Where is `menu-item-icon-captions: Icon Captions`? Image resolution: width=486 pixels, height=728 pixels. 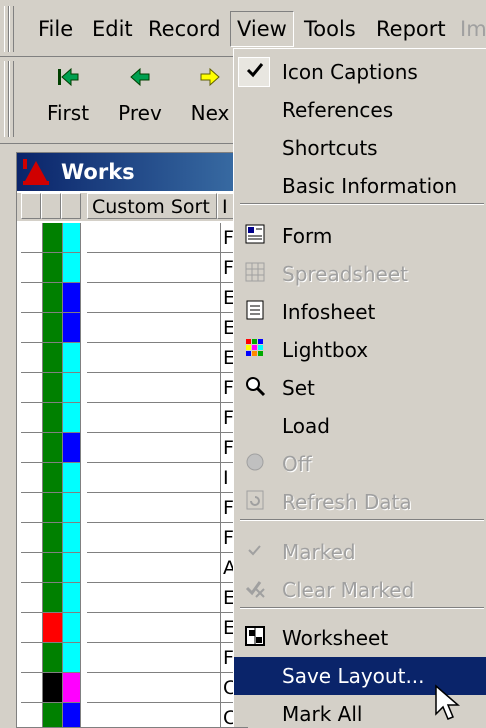 menu-item-icon-captions: Icon Captions is located at coordinates (360, 72).